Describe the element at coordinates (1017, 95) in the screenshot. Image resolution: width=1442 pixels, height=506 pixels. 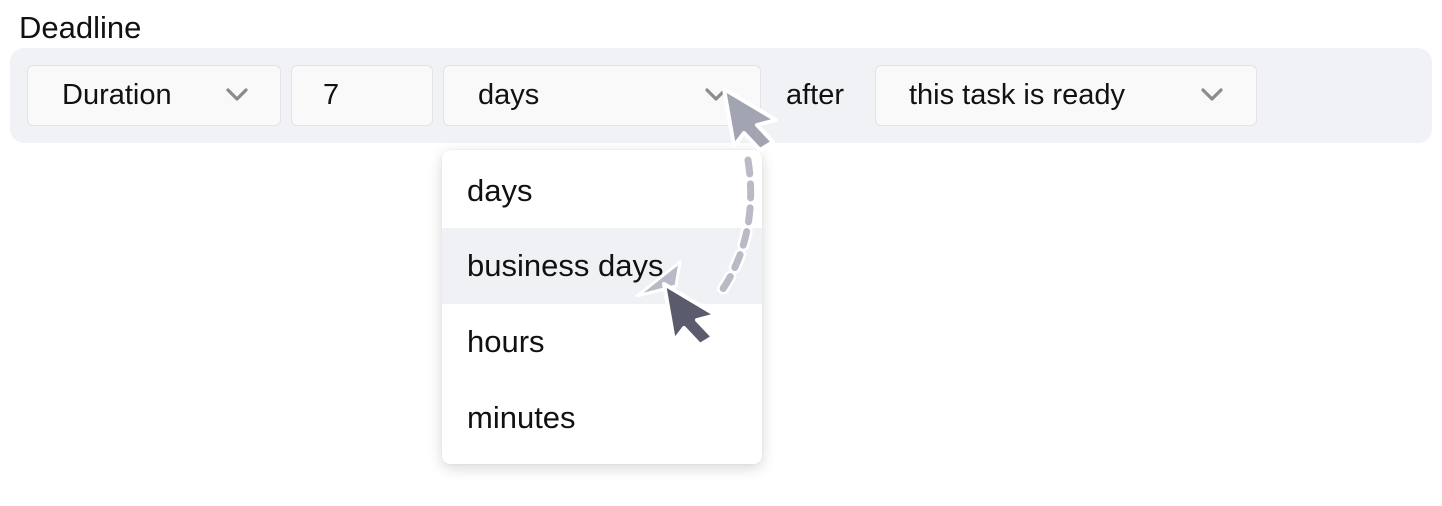
I see `start-condition-value: this task is ready` at that location.